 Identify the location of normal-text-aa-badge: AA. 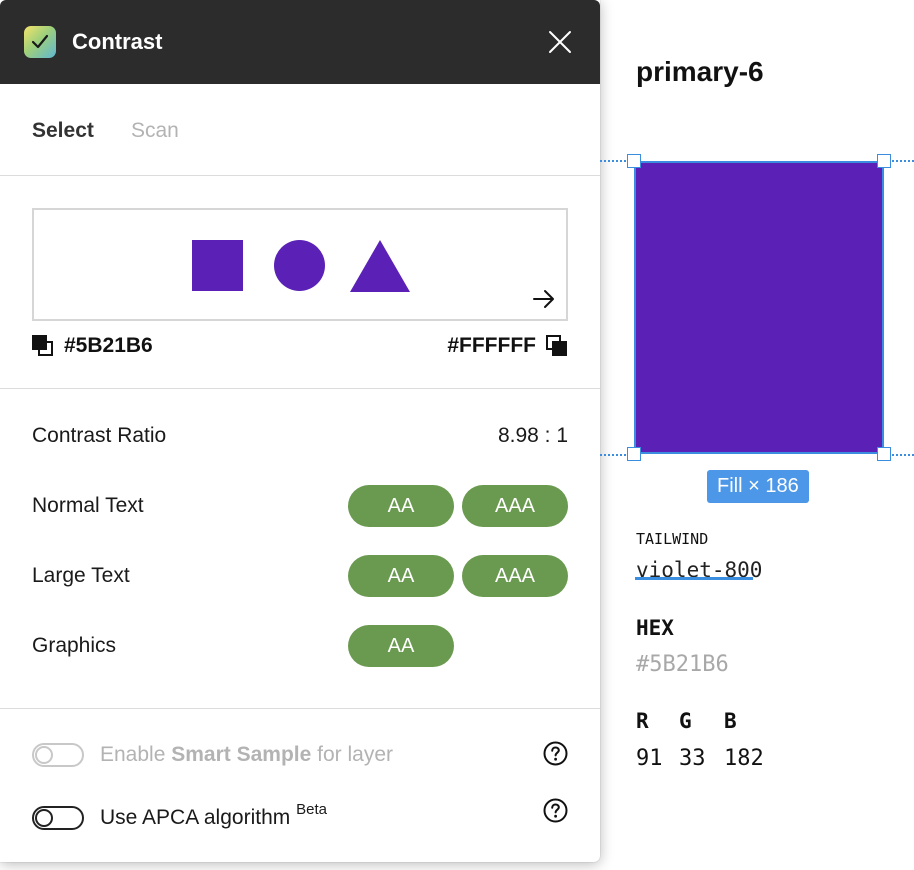
(401, 506).